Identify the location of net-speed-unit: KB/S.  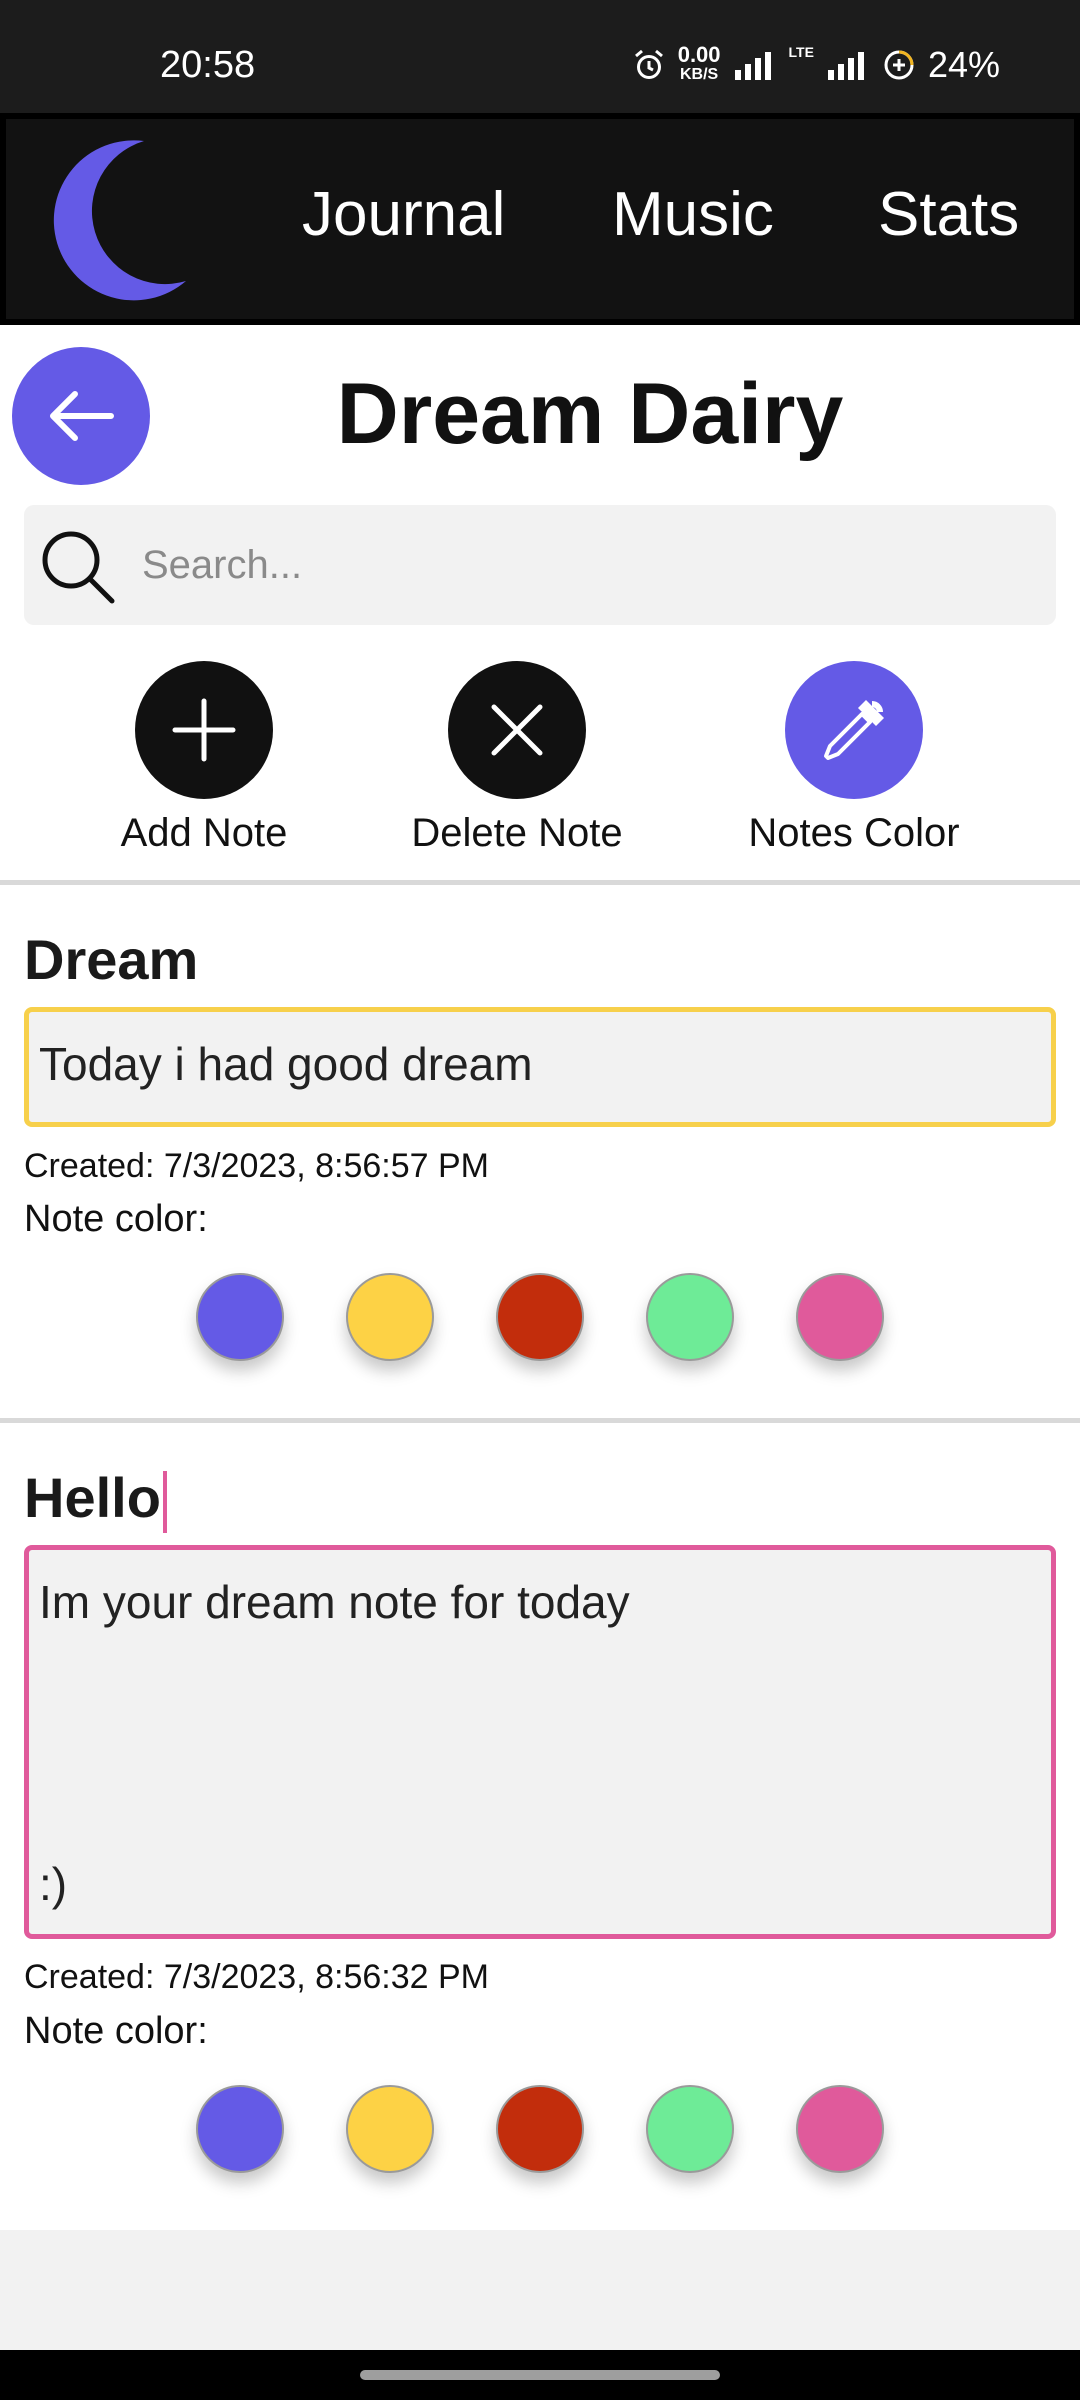
(699, 74).